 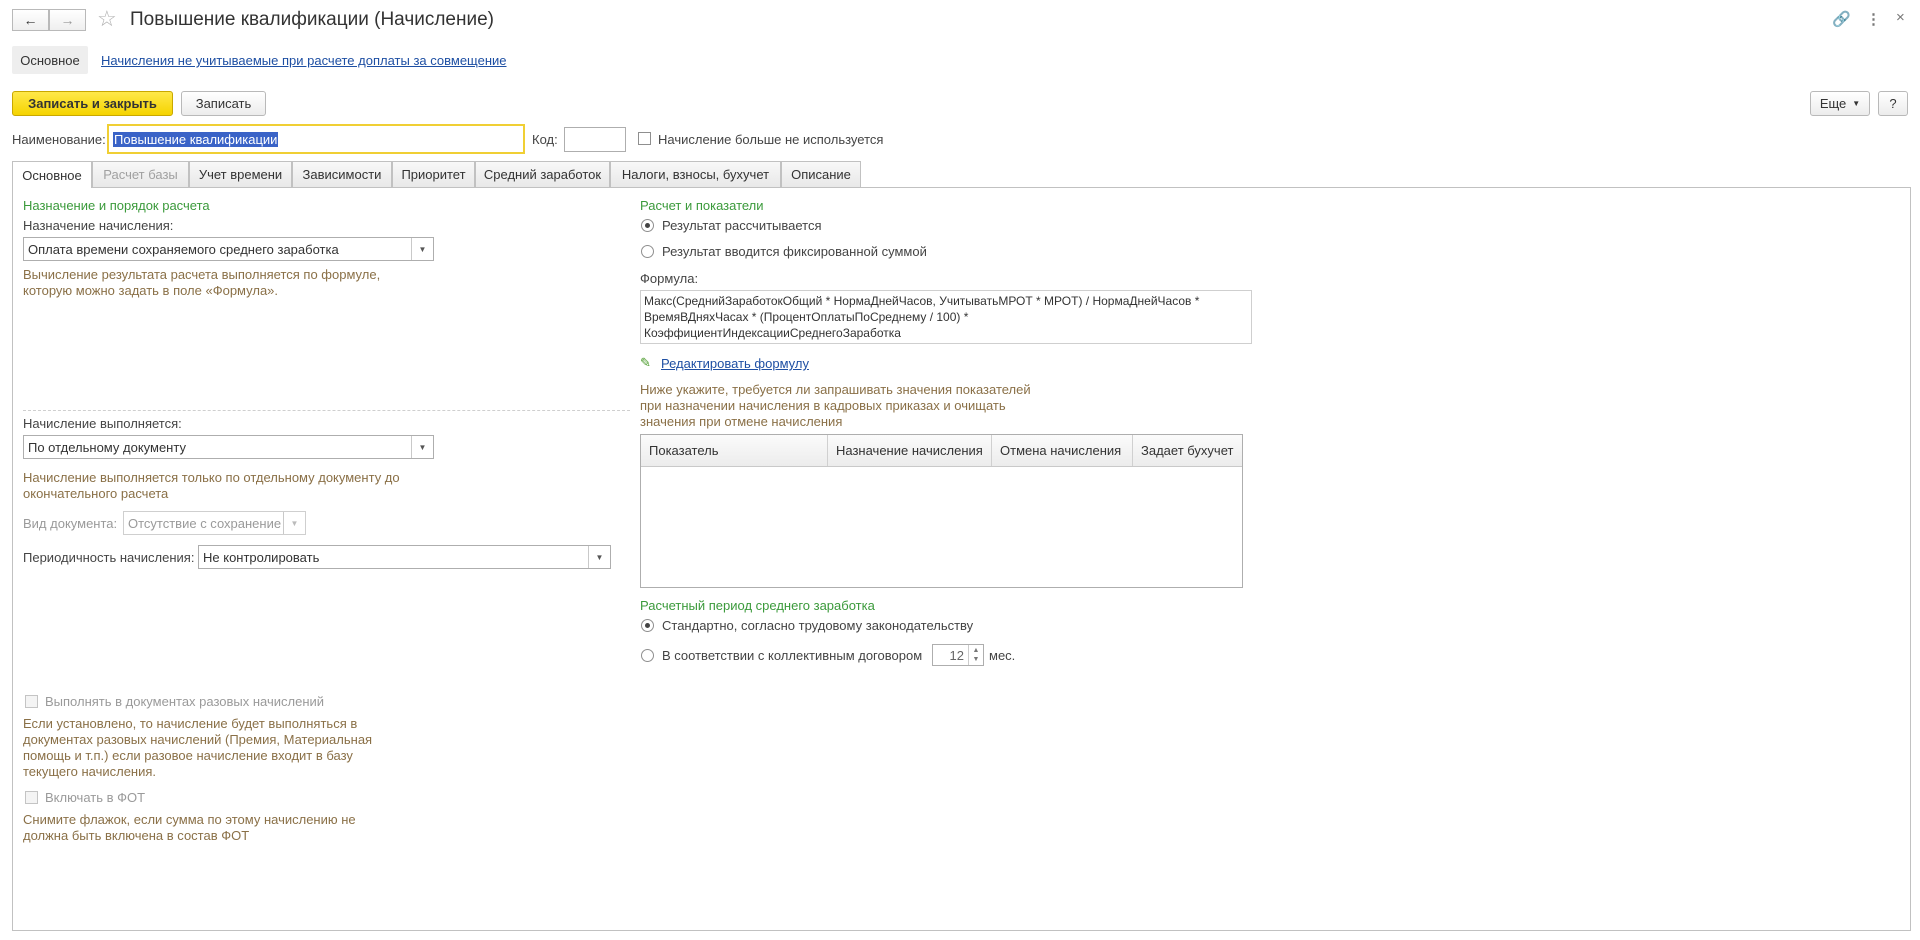 I want to click on left-section-title: Назначение и порядок расчета, so click(x=116, y=205).